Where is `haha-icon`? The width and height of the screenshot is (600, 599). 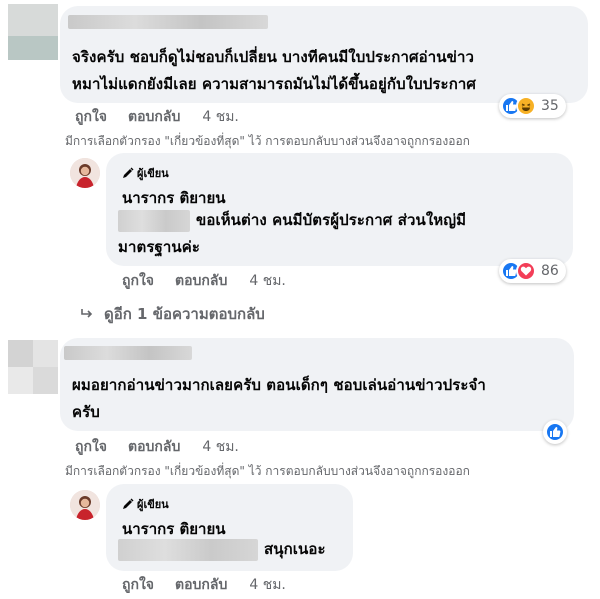
haha-icon is located at coordinates (526, 106).